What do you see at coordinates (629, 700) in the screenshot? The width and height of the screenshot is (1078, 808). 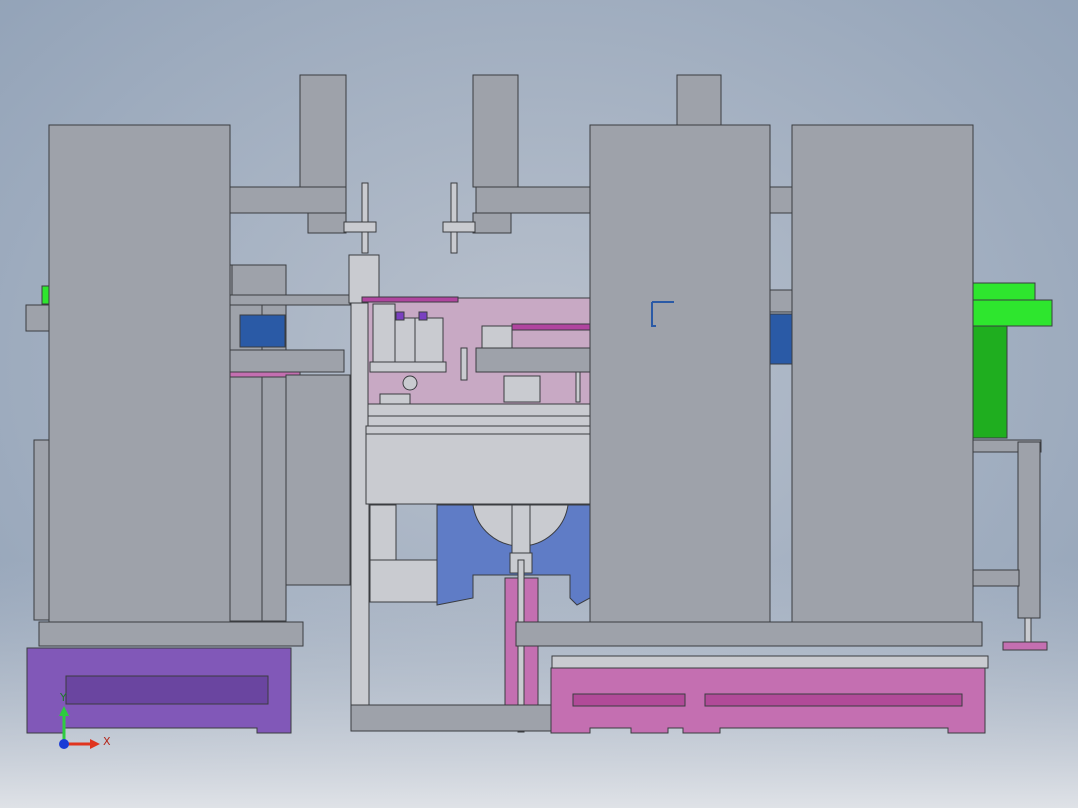 I see `pink-base-slot-left` at bounding box center [629, 700].